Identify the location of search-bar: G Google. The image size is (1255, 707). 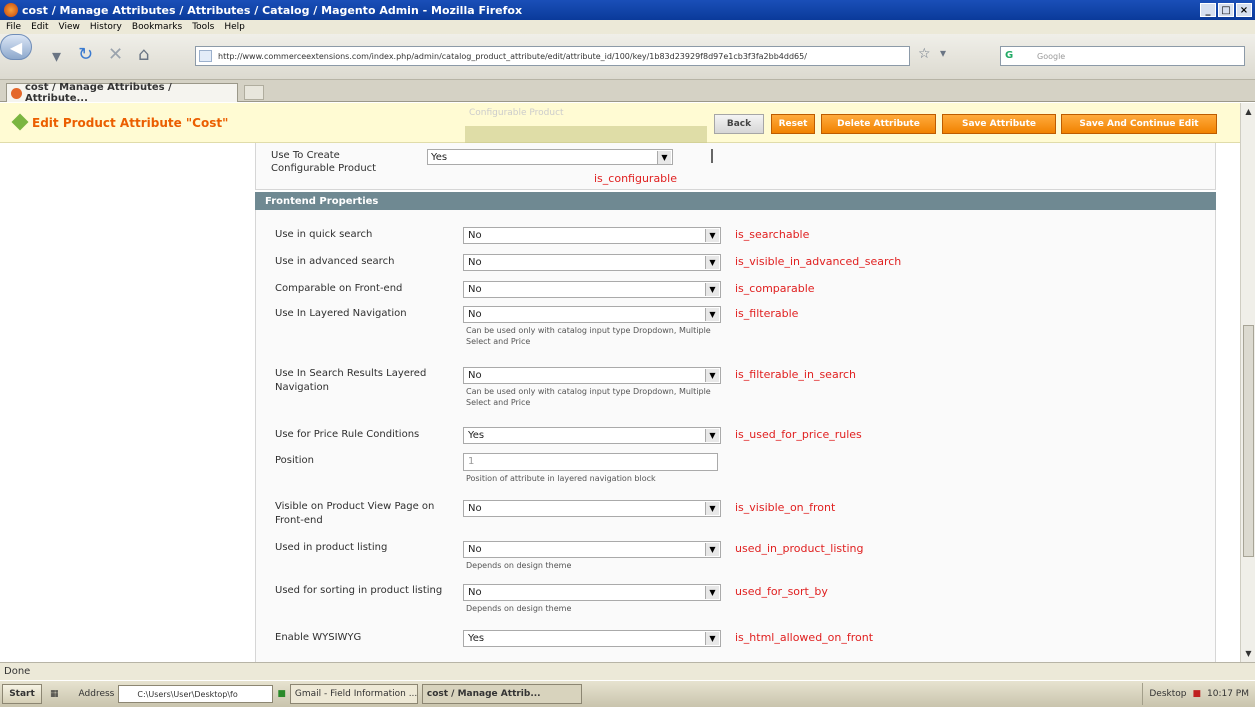
(1122, 56).